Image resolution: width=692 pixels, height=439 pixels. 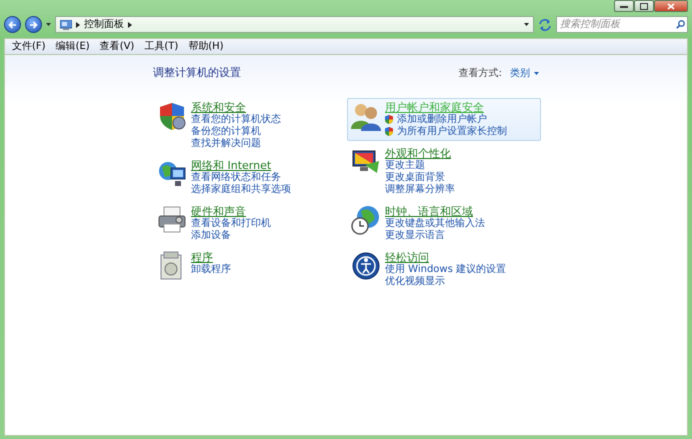 I want to click on task-link: 查看设备和打印机, so click(x=231, y=224).